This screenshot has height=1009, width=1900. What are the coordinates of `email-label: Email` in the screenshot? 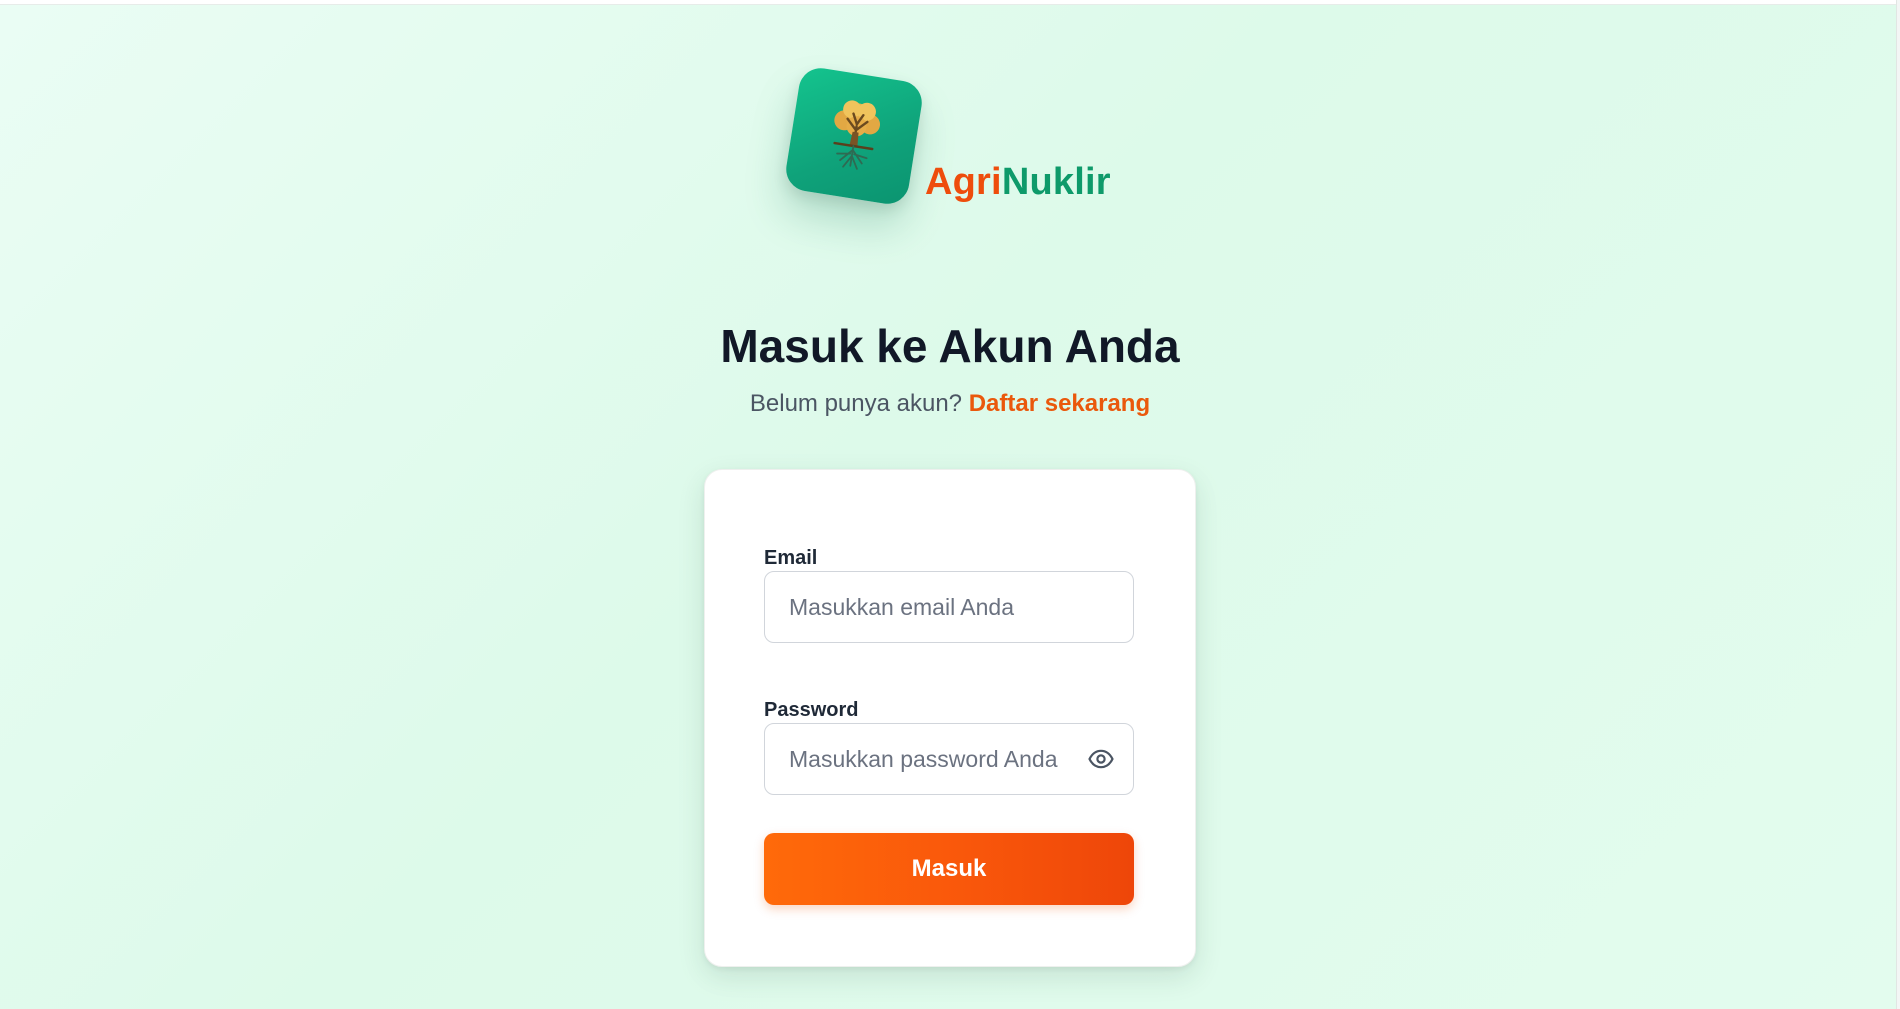 It's located at (791, 558).